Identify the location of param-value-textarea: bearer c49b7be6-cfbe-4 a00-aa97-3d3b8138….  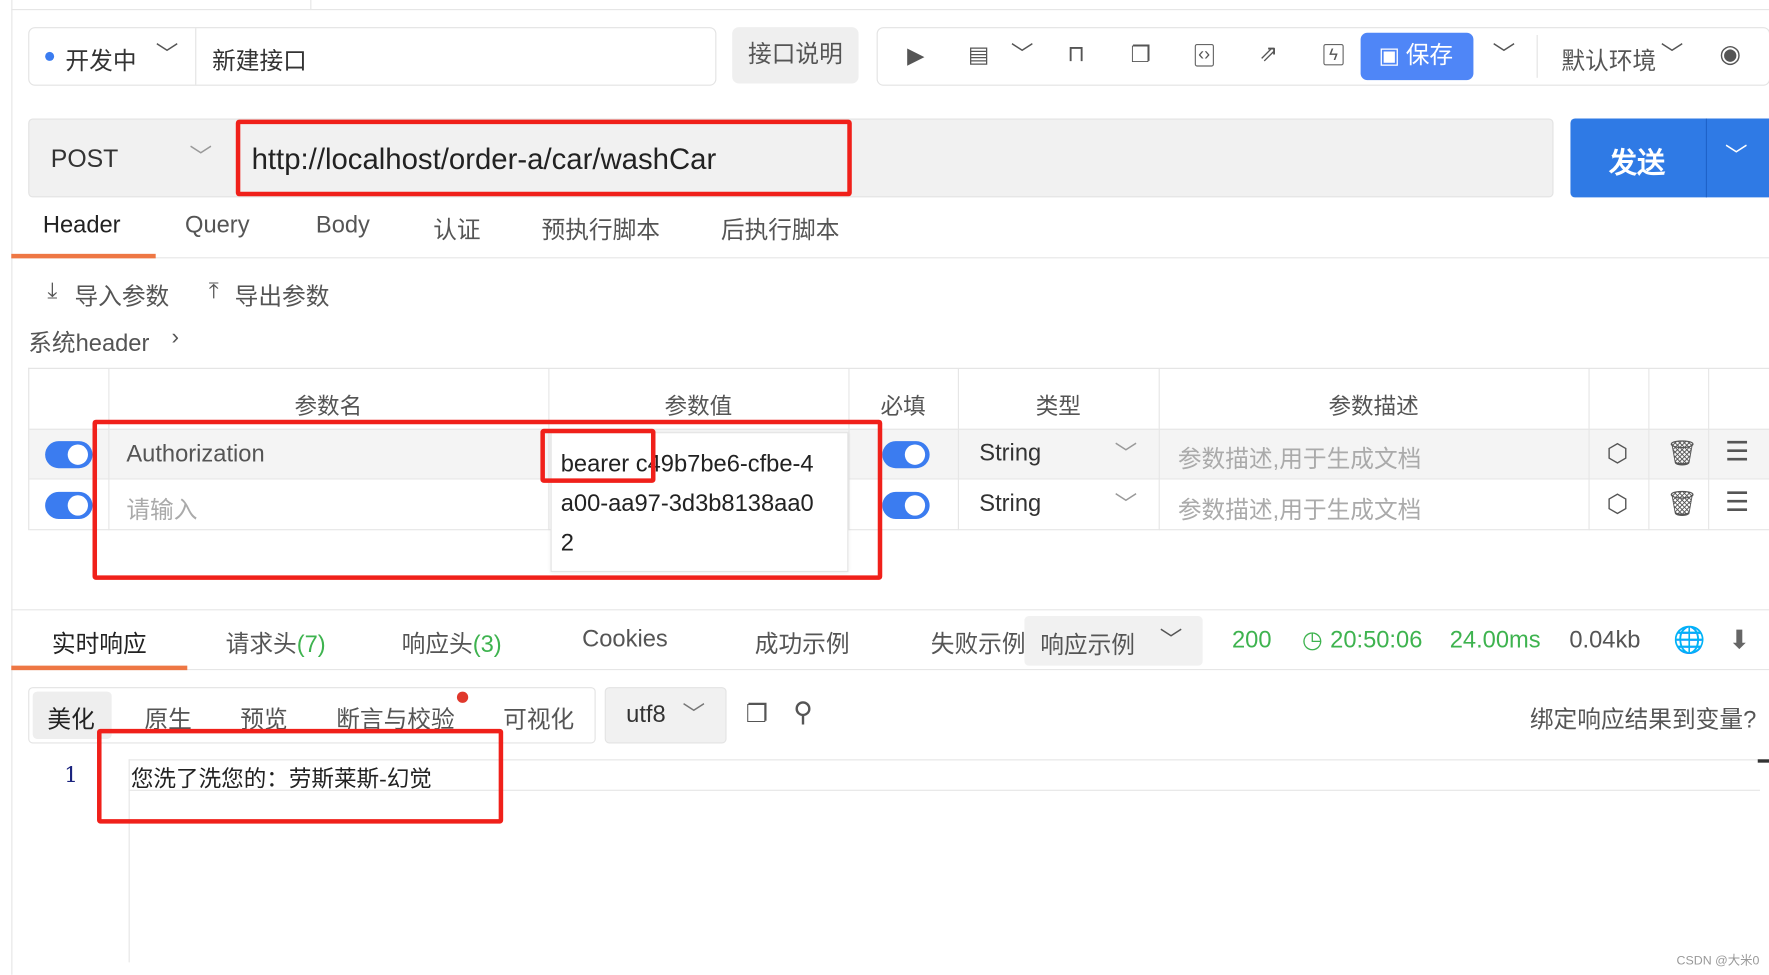
(699, 502).